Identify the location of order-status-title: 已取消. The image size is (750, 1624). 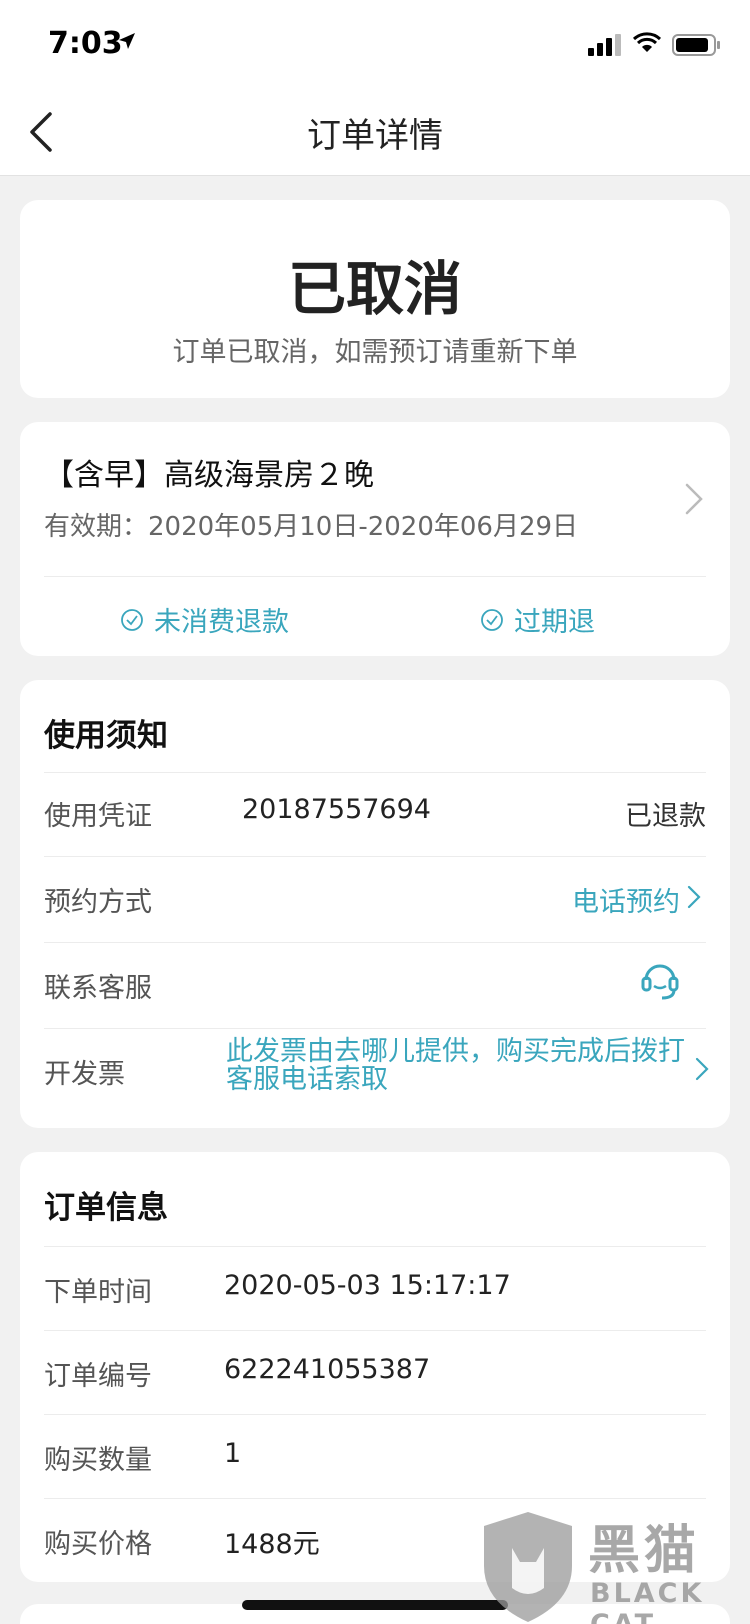
(374, 289).